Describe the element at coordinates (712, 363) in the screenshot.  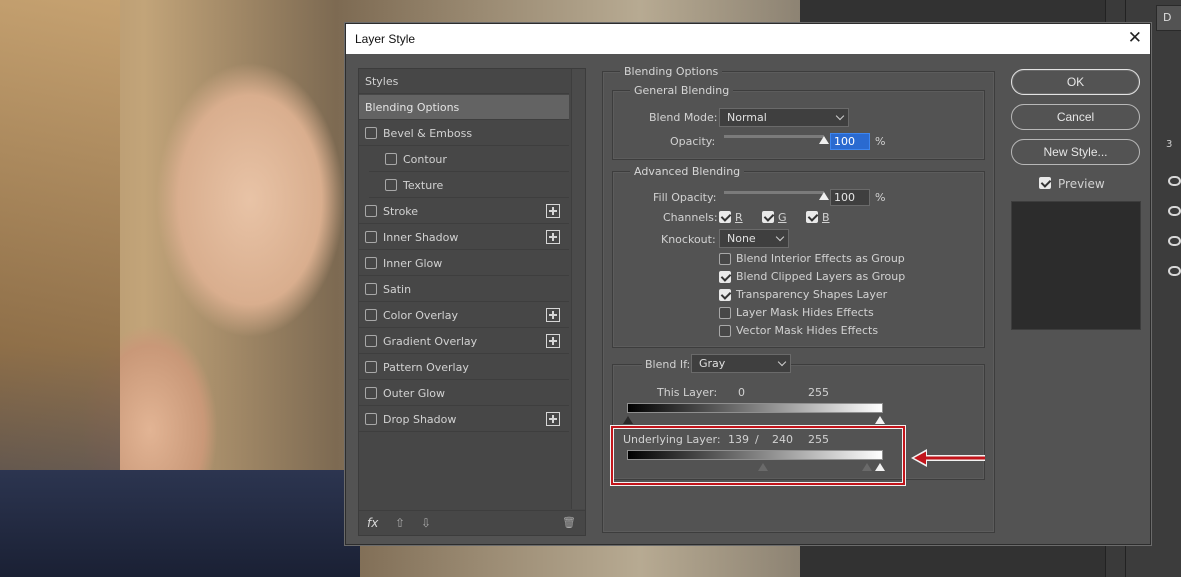
I see `blend-if-value: Gray` at that location.